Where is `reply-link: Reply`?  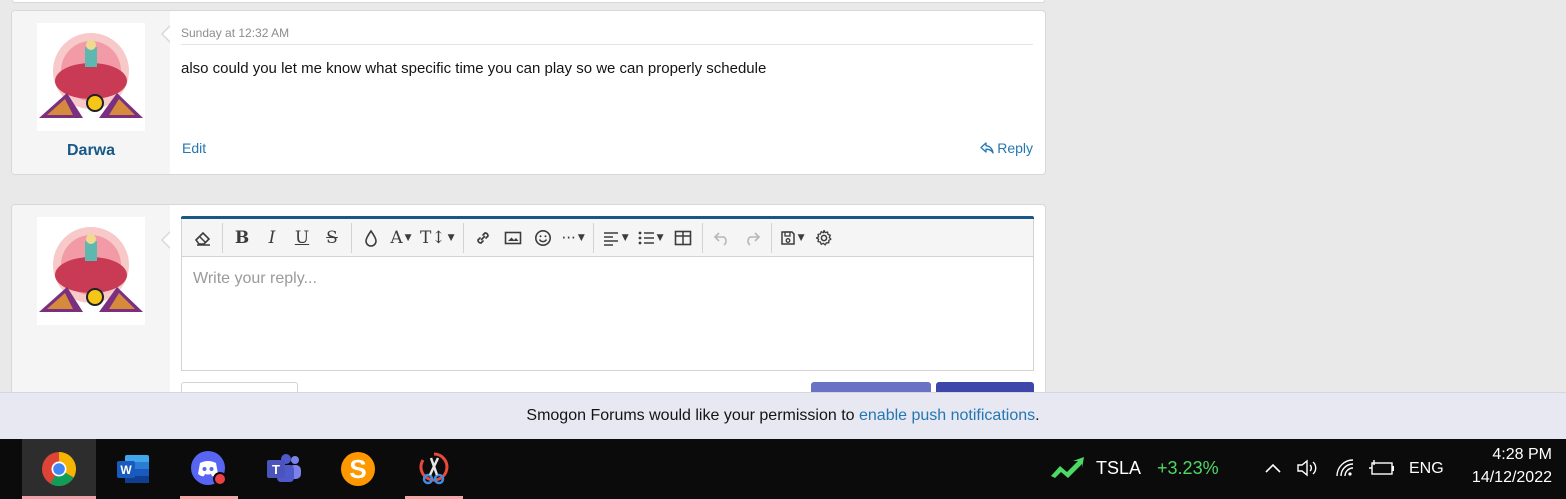 reply-link: Reply is located at coordinates (1006, 148).